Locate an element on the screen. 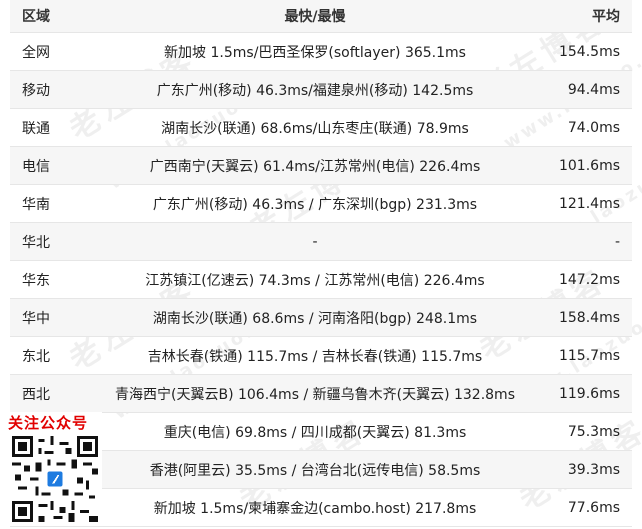 The image size is (642, 529). table-row: 联通 湖南长沙(联通) 68.6ms/山东枣庄(联通) 78.9ms 74.0ms is located at coordinates (321, 128).